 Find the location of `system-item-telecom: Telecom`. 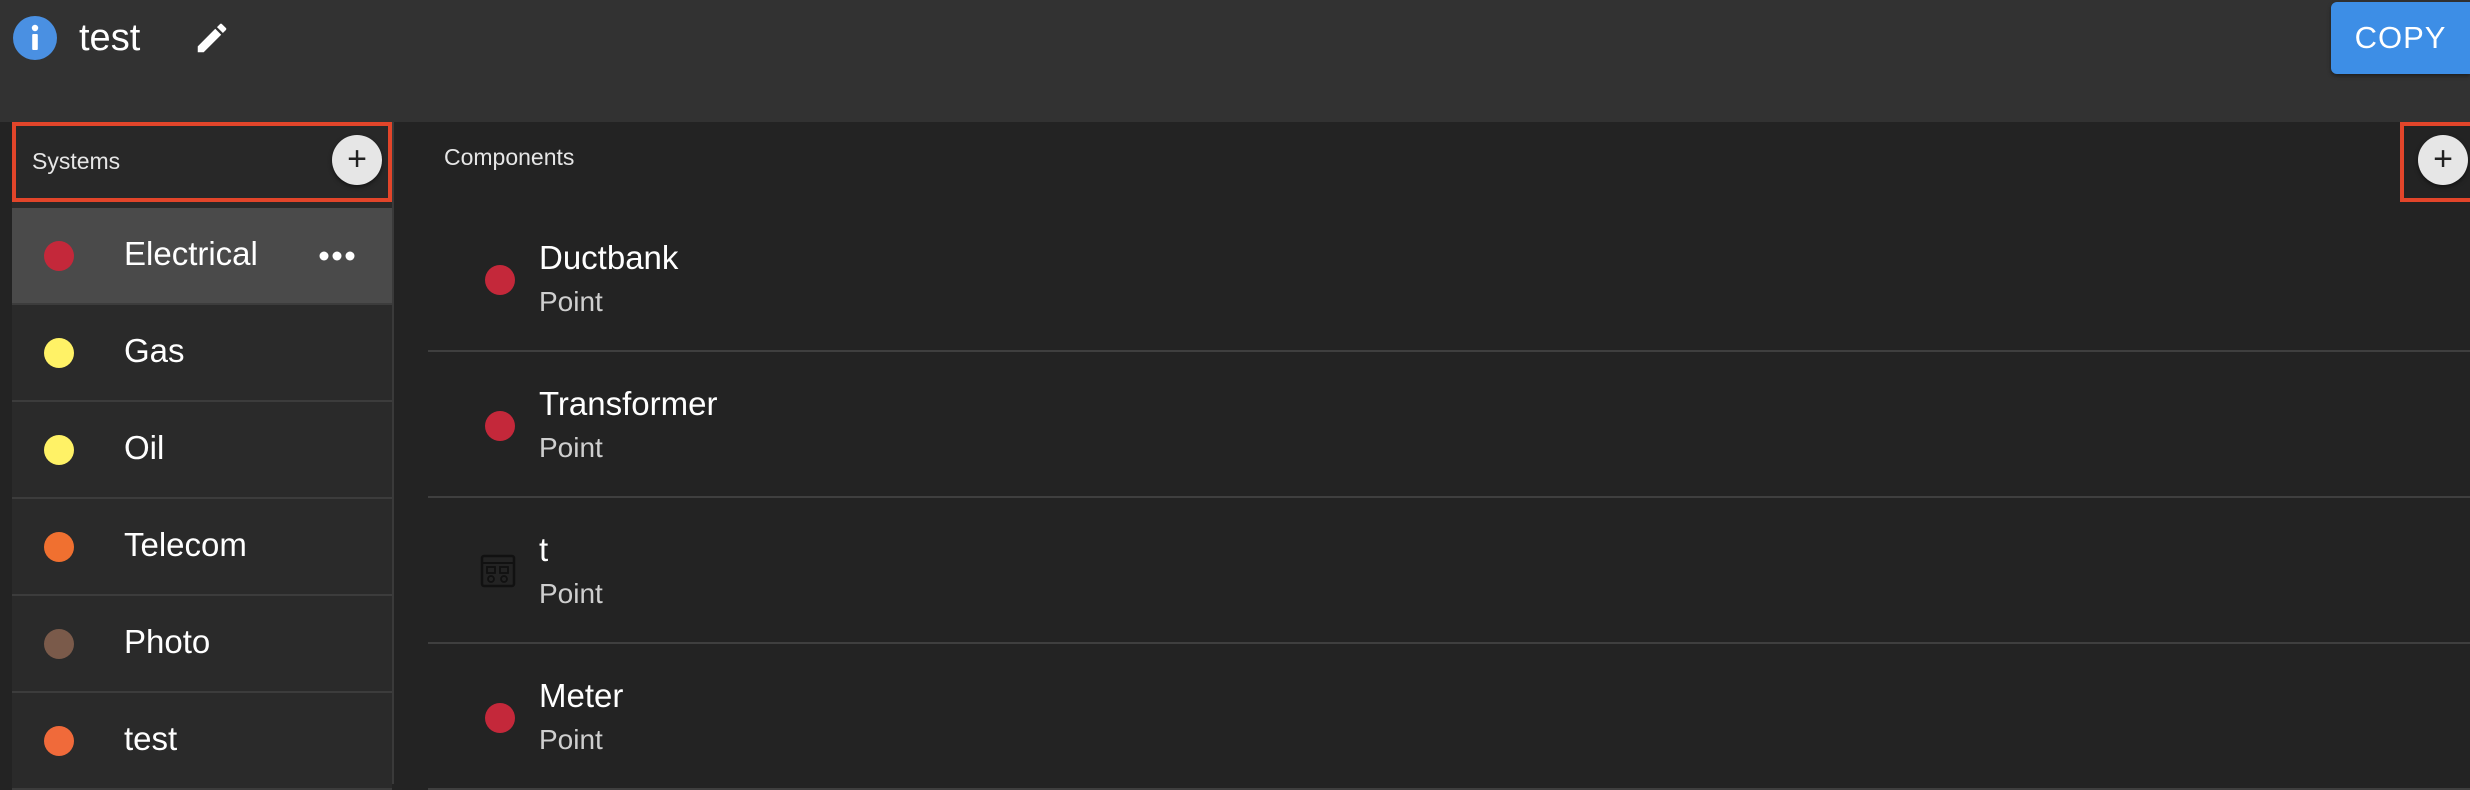

system-item-telecom: Telecom is located at coordinates (202, 547).